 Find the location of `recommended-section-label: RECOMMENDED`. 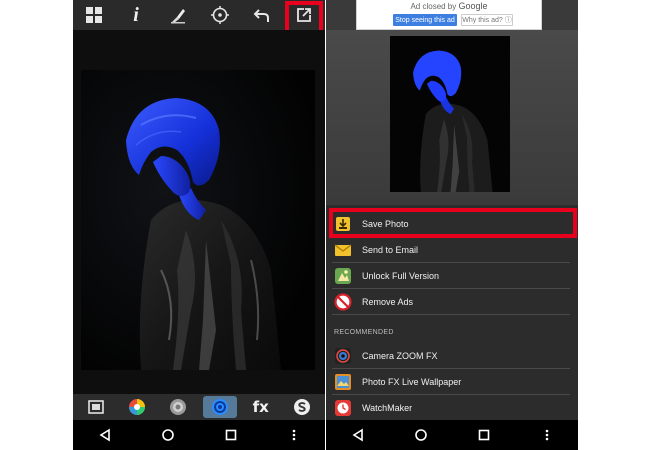

recommended-section-label: RECOMMENDED is located at coordinates (364, 332).